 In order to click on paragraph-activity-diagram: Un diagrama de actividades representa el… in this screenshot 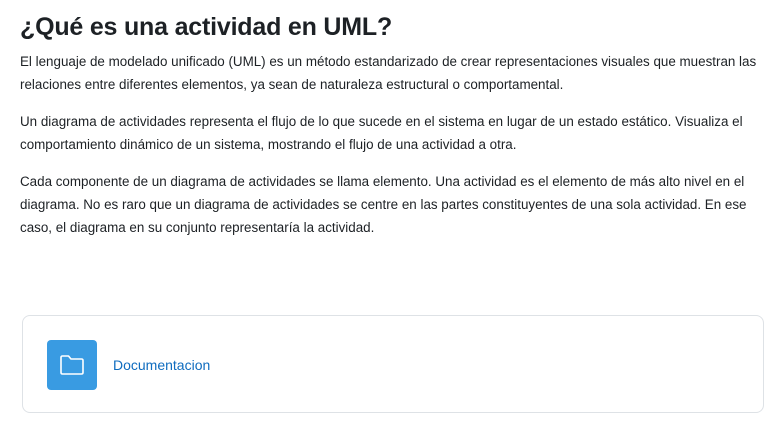, I will do `click(381, 133)`.